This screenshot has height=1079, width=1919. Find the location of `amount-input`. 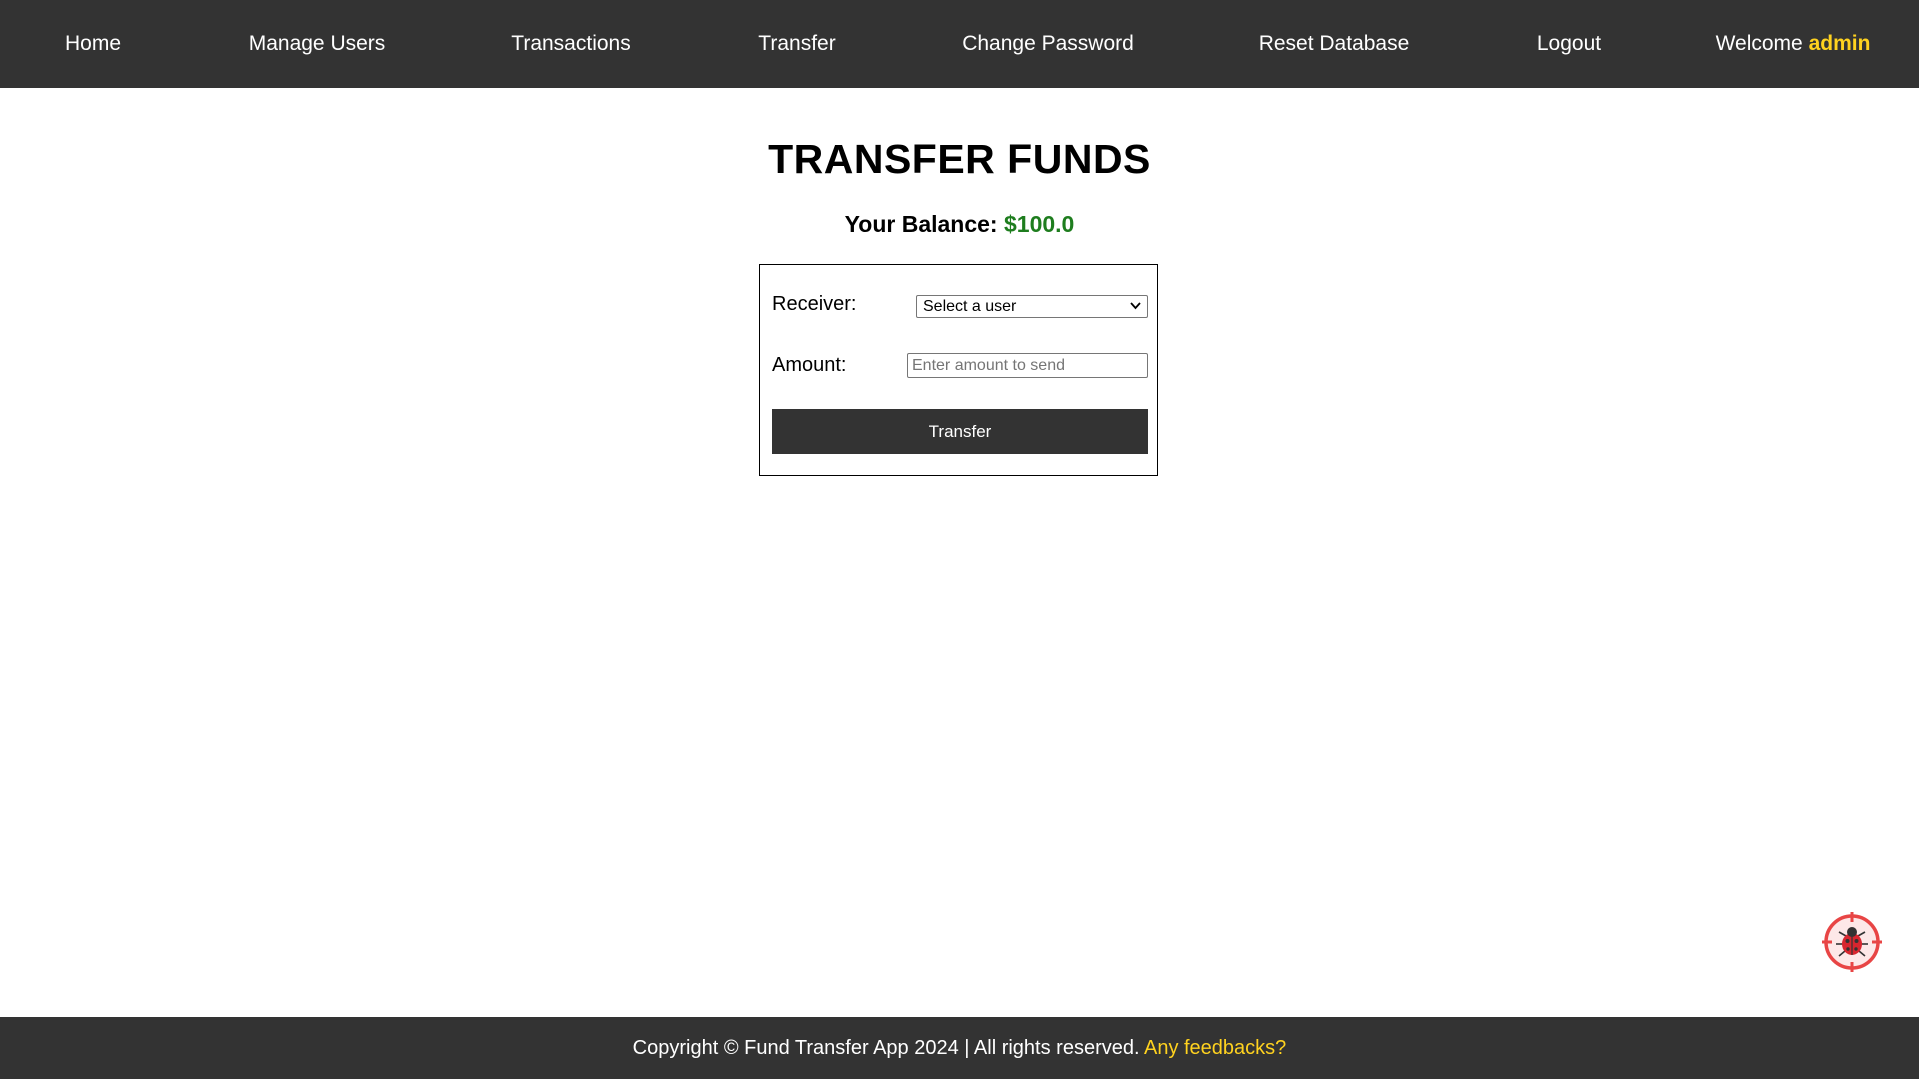

amount-input is located at coordinates (1027, 365).